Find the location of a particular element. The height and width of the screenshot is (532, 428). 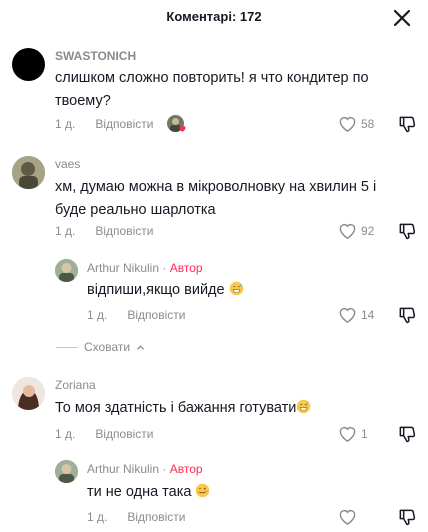

like-button: 14 is located at coordinates (356, 315).